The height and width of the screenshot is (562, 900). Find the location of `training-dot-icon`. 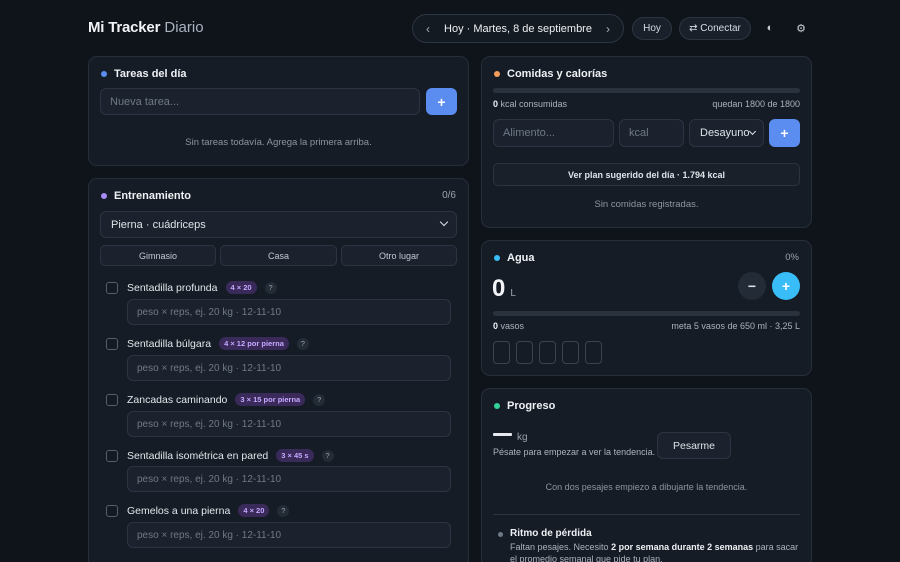

training-dot-icon is located at coordinates (104, 196).